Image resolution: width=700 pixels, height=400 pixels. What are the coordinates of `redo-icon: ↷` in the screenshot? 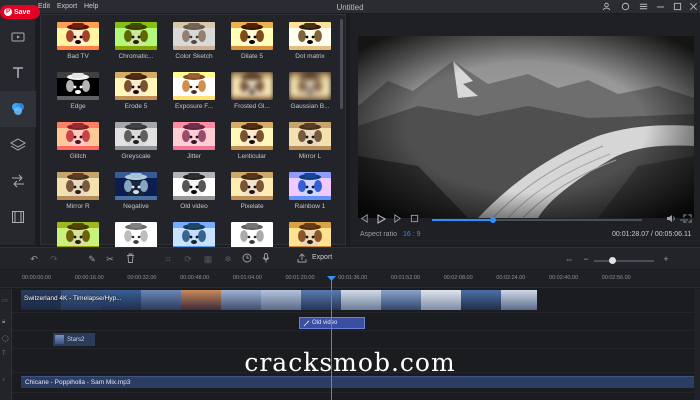 It's located at (54, 259).